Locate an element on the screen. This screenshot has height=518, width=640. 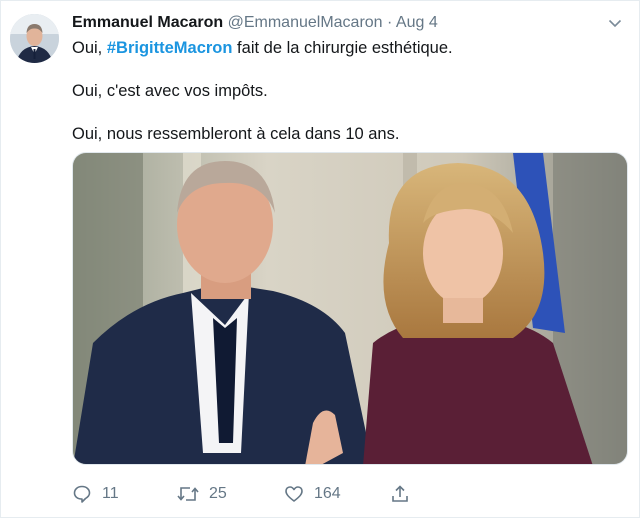
more-options-button is located at coordinates (615, 23).